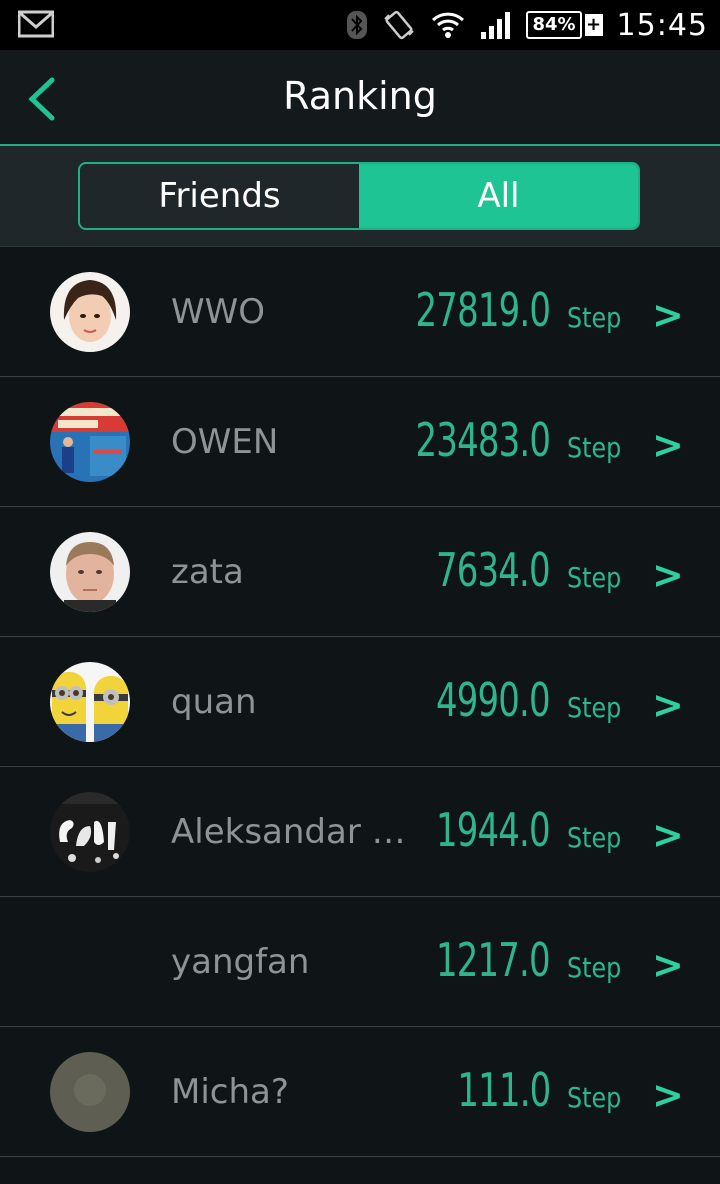 This screenshot has height=1184, width=720. What do you see at coordinates (218, 312) in the screenshot?
I see `user-name: WWO` at bounding box center [218, 312].